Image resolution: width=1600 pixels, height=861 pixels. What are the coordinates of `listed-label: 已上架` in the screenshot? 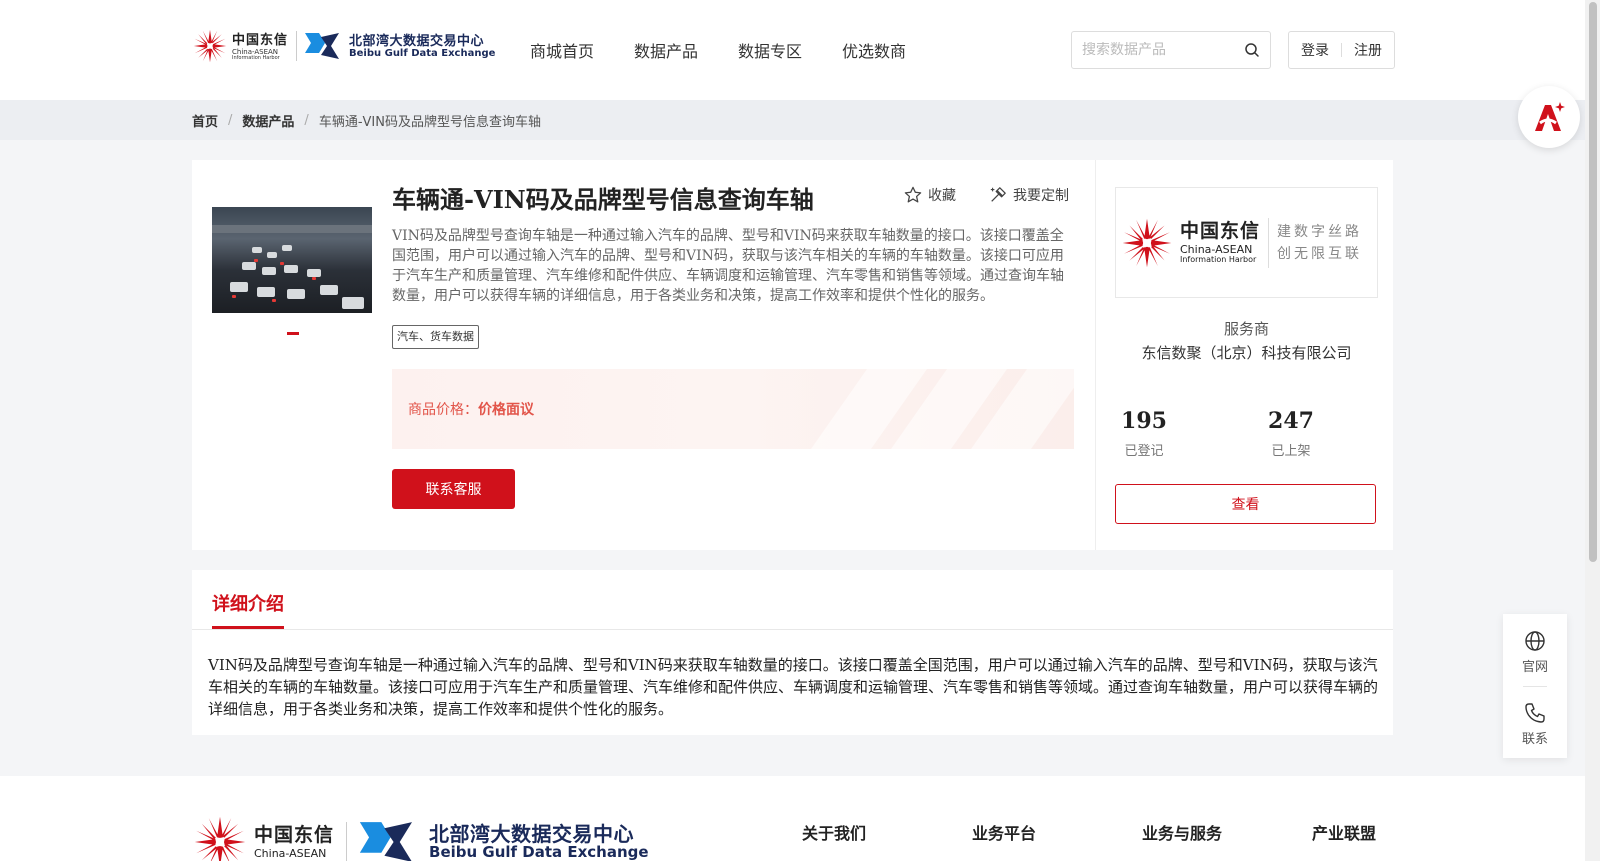 It's located at (1291, 451).